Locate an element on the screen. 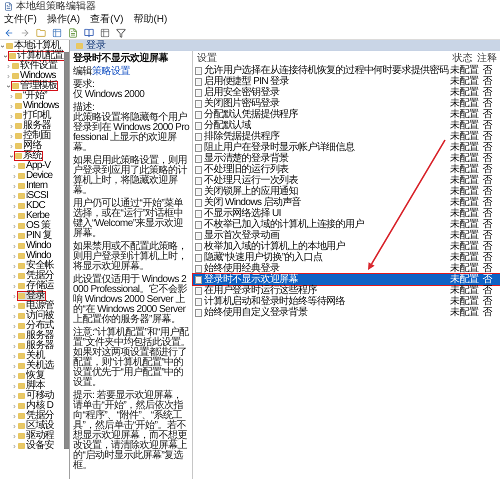  policy-row: 不处理旧的运行列表 未配置 否 is located at coordinates (346, 169).